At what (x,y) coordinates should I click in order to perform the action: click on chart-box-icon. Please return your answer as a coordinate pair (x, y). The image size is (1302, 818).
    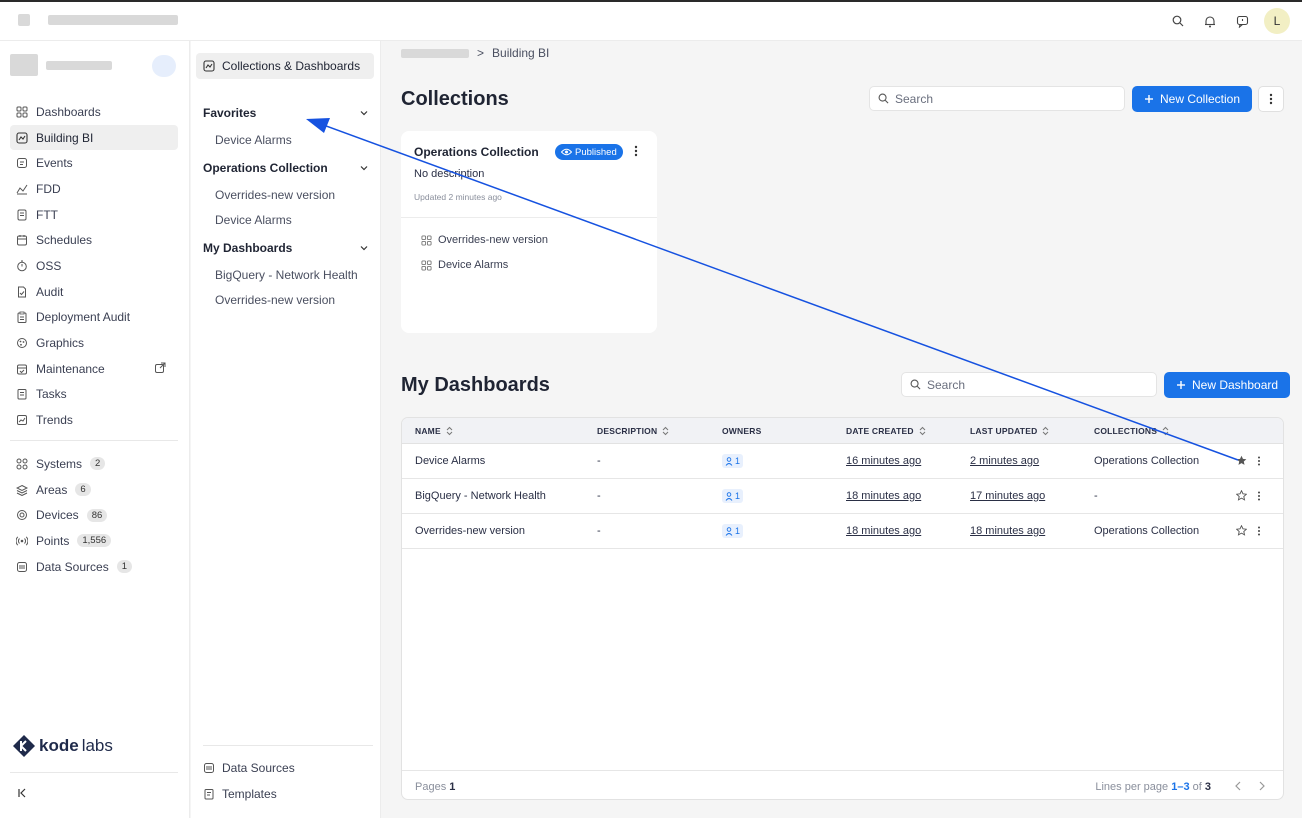
    Looking at the image, I should click on (209, 66).